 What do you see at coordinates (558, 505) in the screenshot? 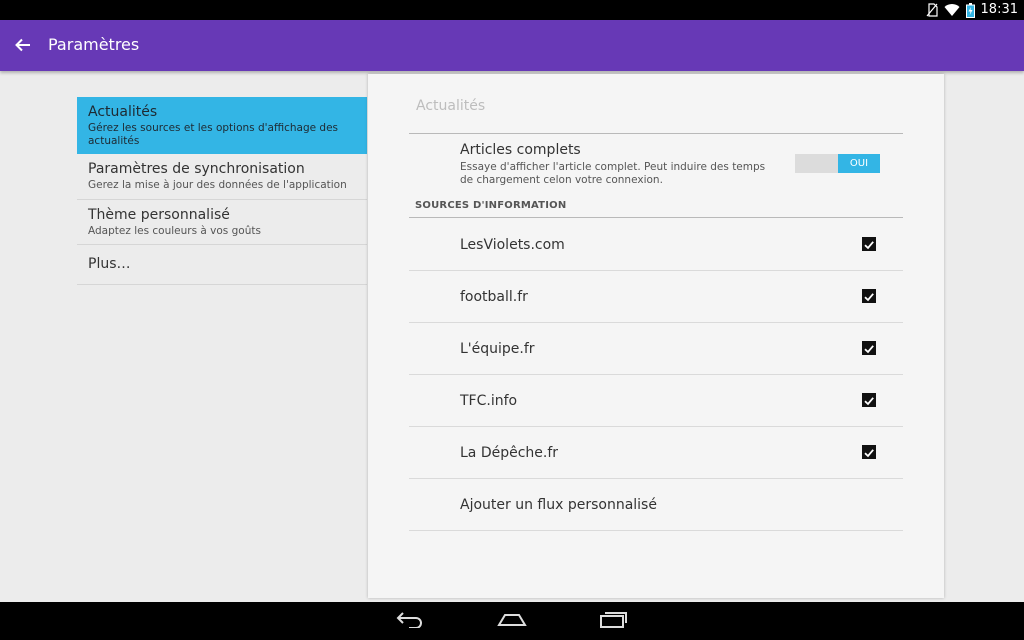
I see `add-custom-feed-label: Ajouter un flux personnalisé` at bounding box center [558, 505].